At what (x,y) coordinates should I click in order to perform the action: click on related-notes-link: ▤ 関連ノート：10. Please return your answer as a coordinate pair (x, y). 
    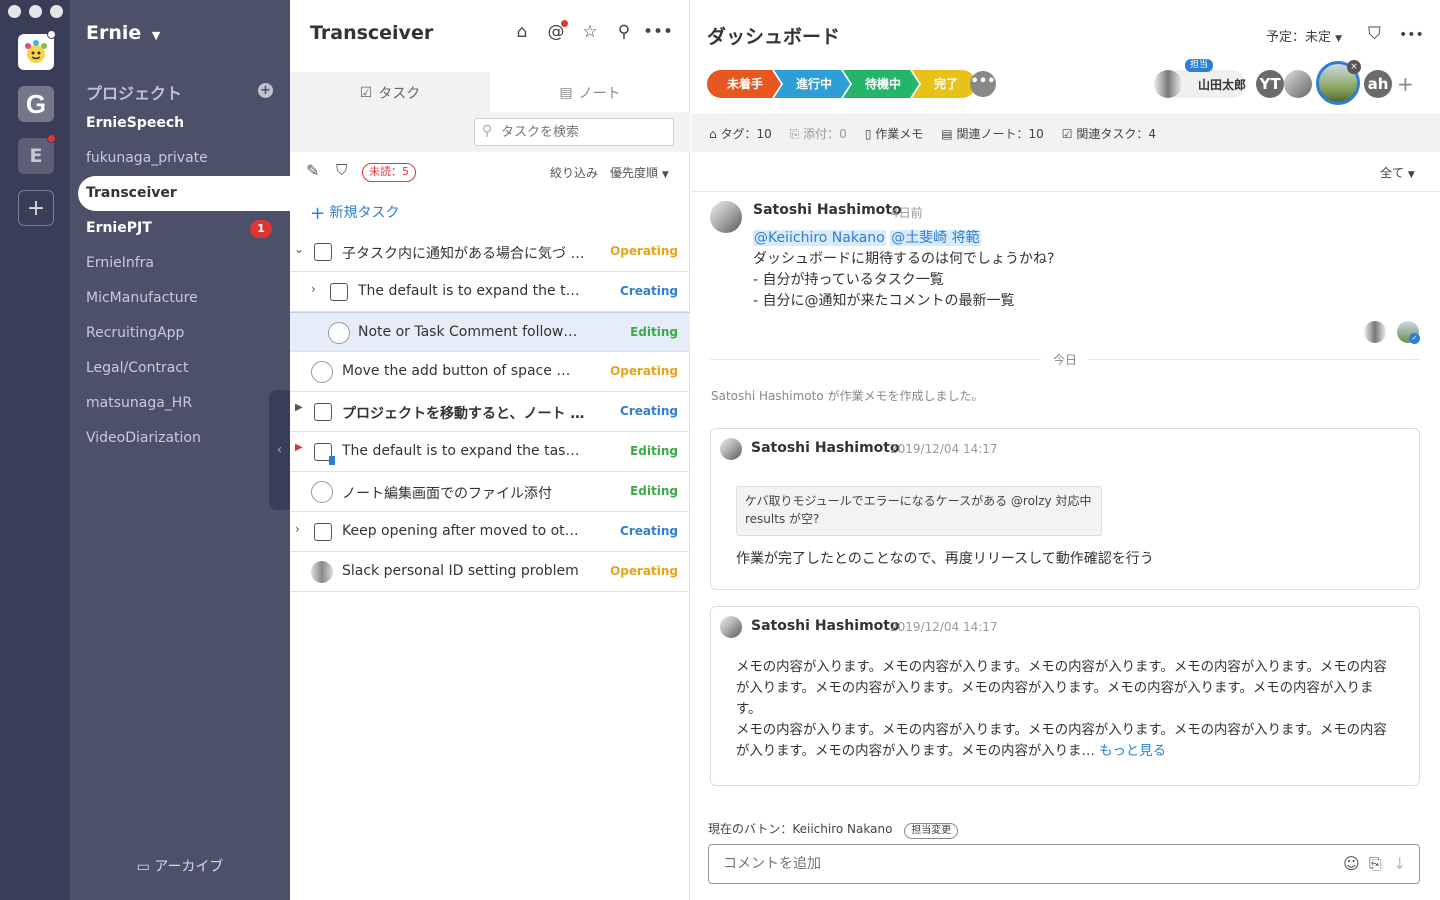
    Looking at the image, I should click on (992, 133).